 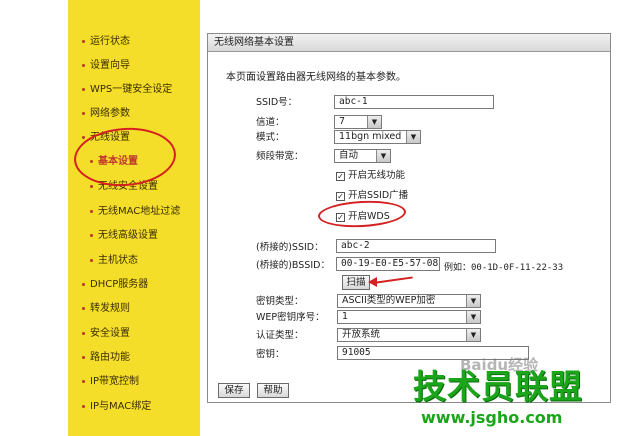 What do you see at coordinates (110, 65) in the screenshot?
I see `sidebar-item-label: 设置向导` at bounding box center [110, 65].